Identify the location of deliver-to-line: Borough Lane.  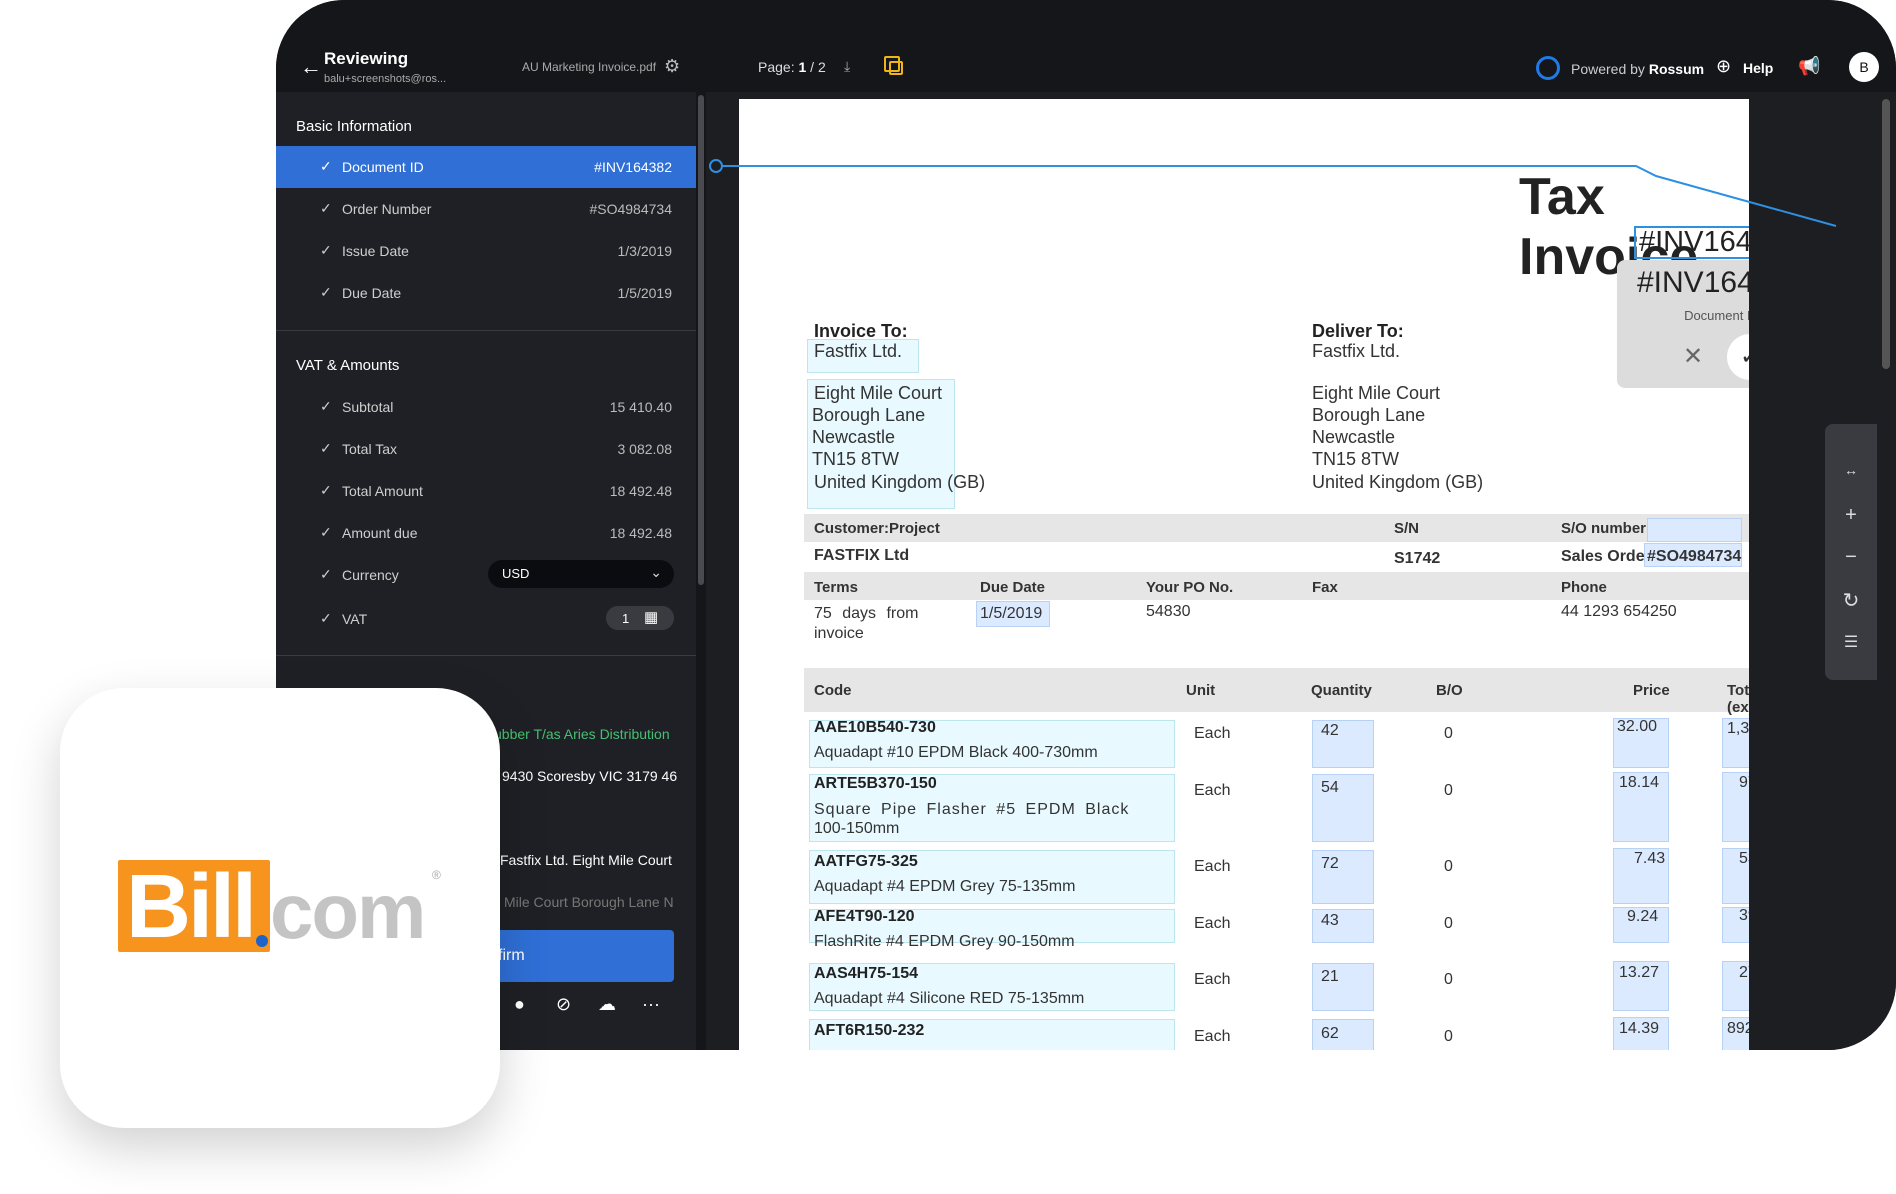
(1368, 415).